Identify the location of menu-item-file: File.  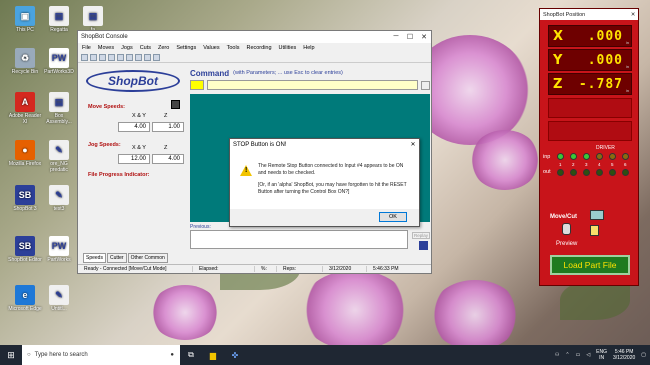
(86, 48).